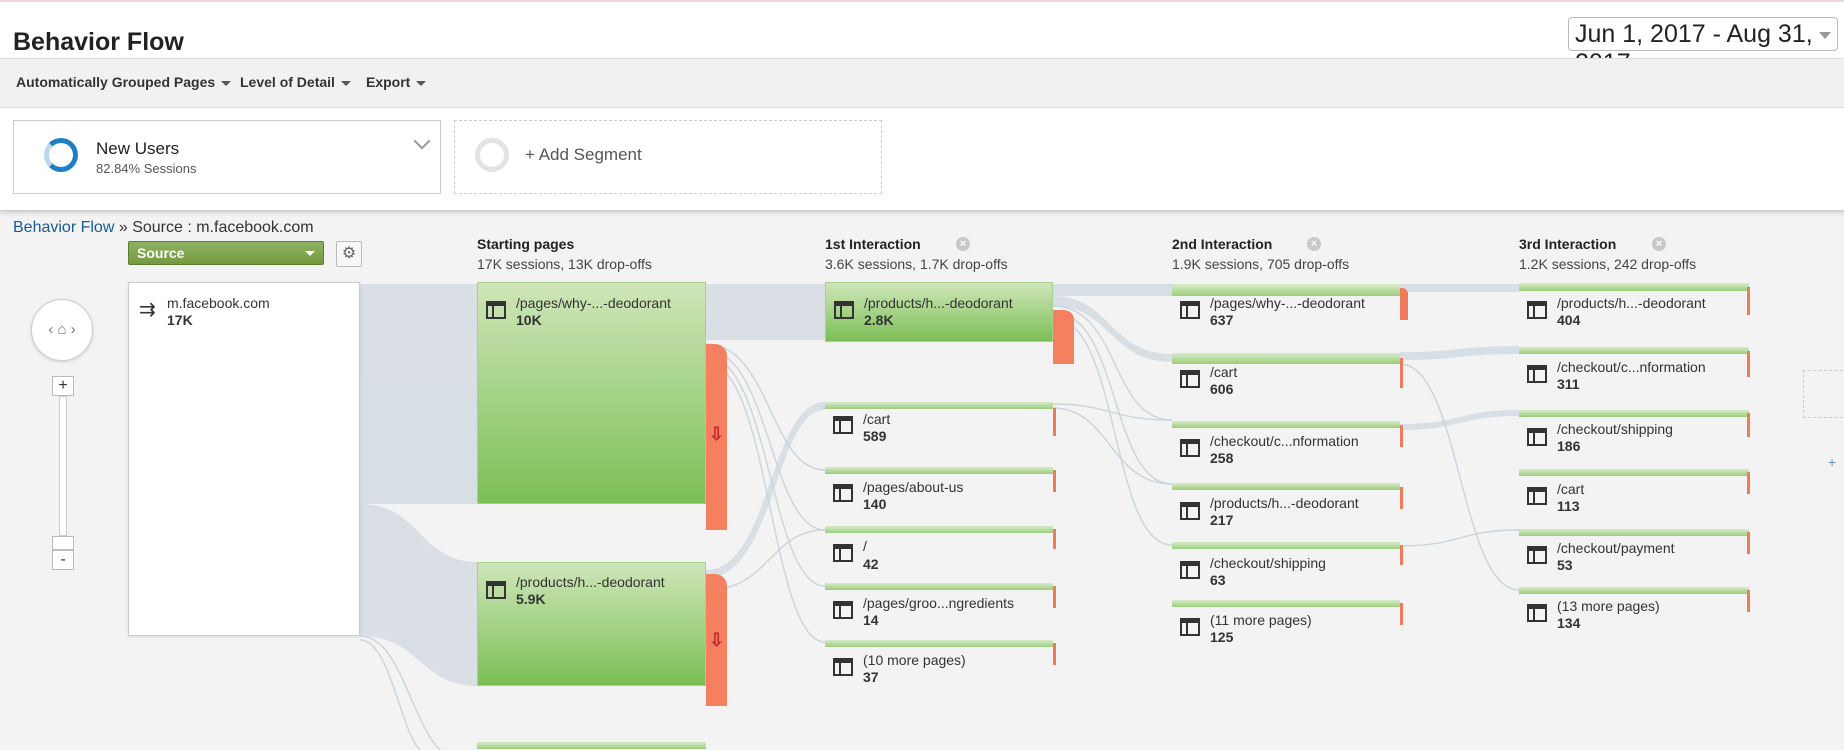  Describe the element at coordinates (180, 320) in the screenshot. I see `source-node-value: 17K` at that location.